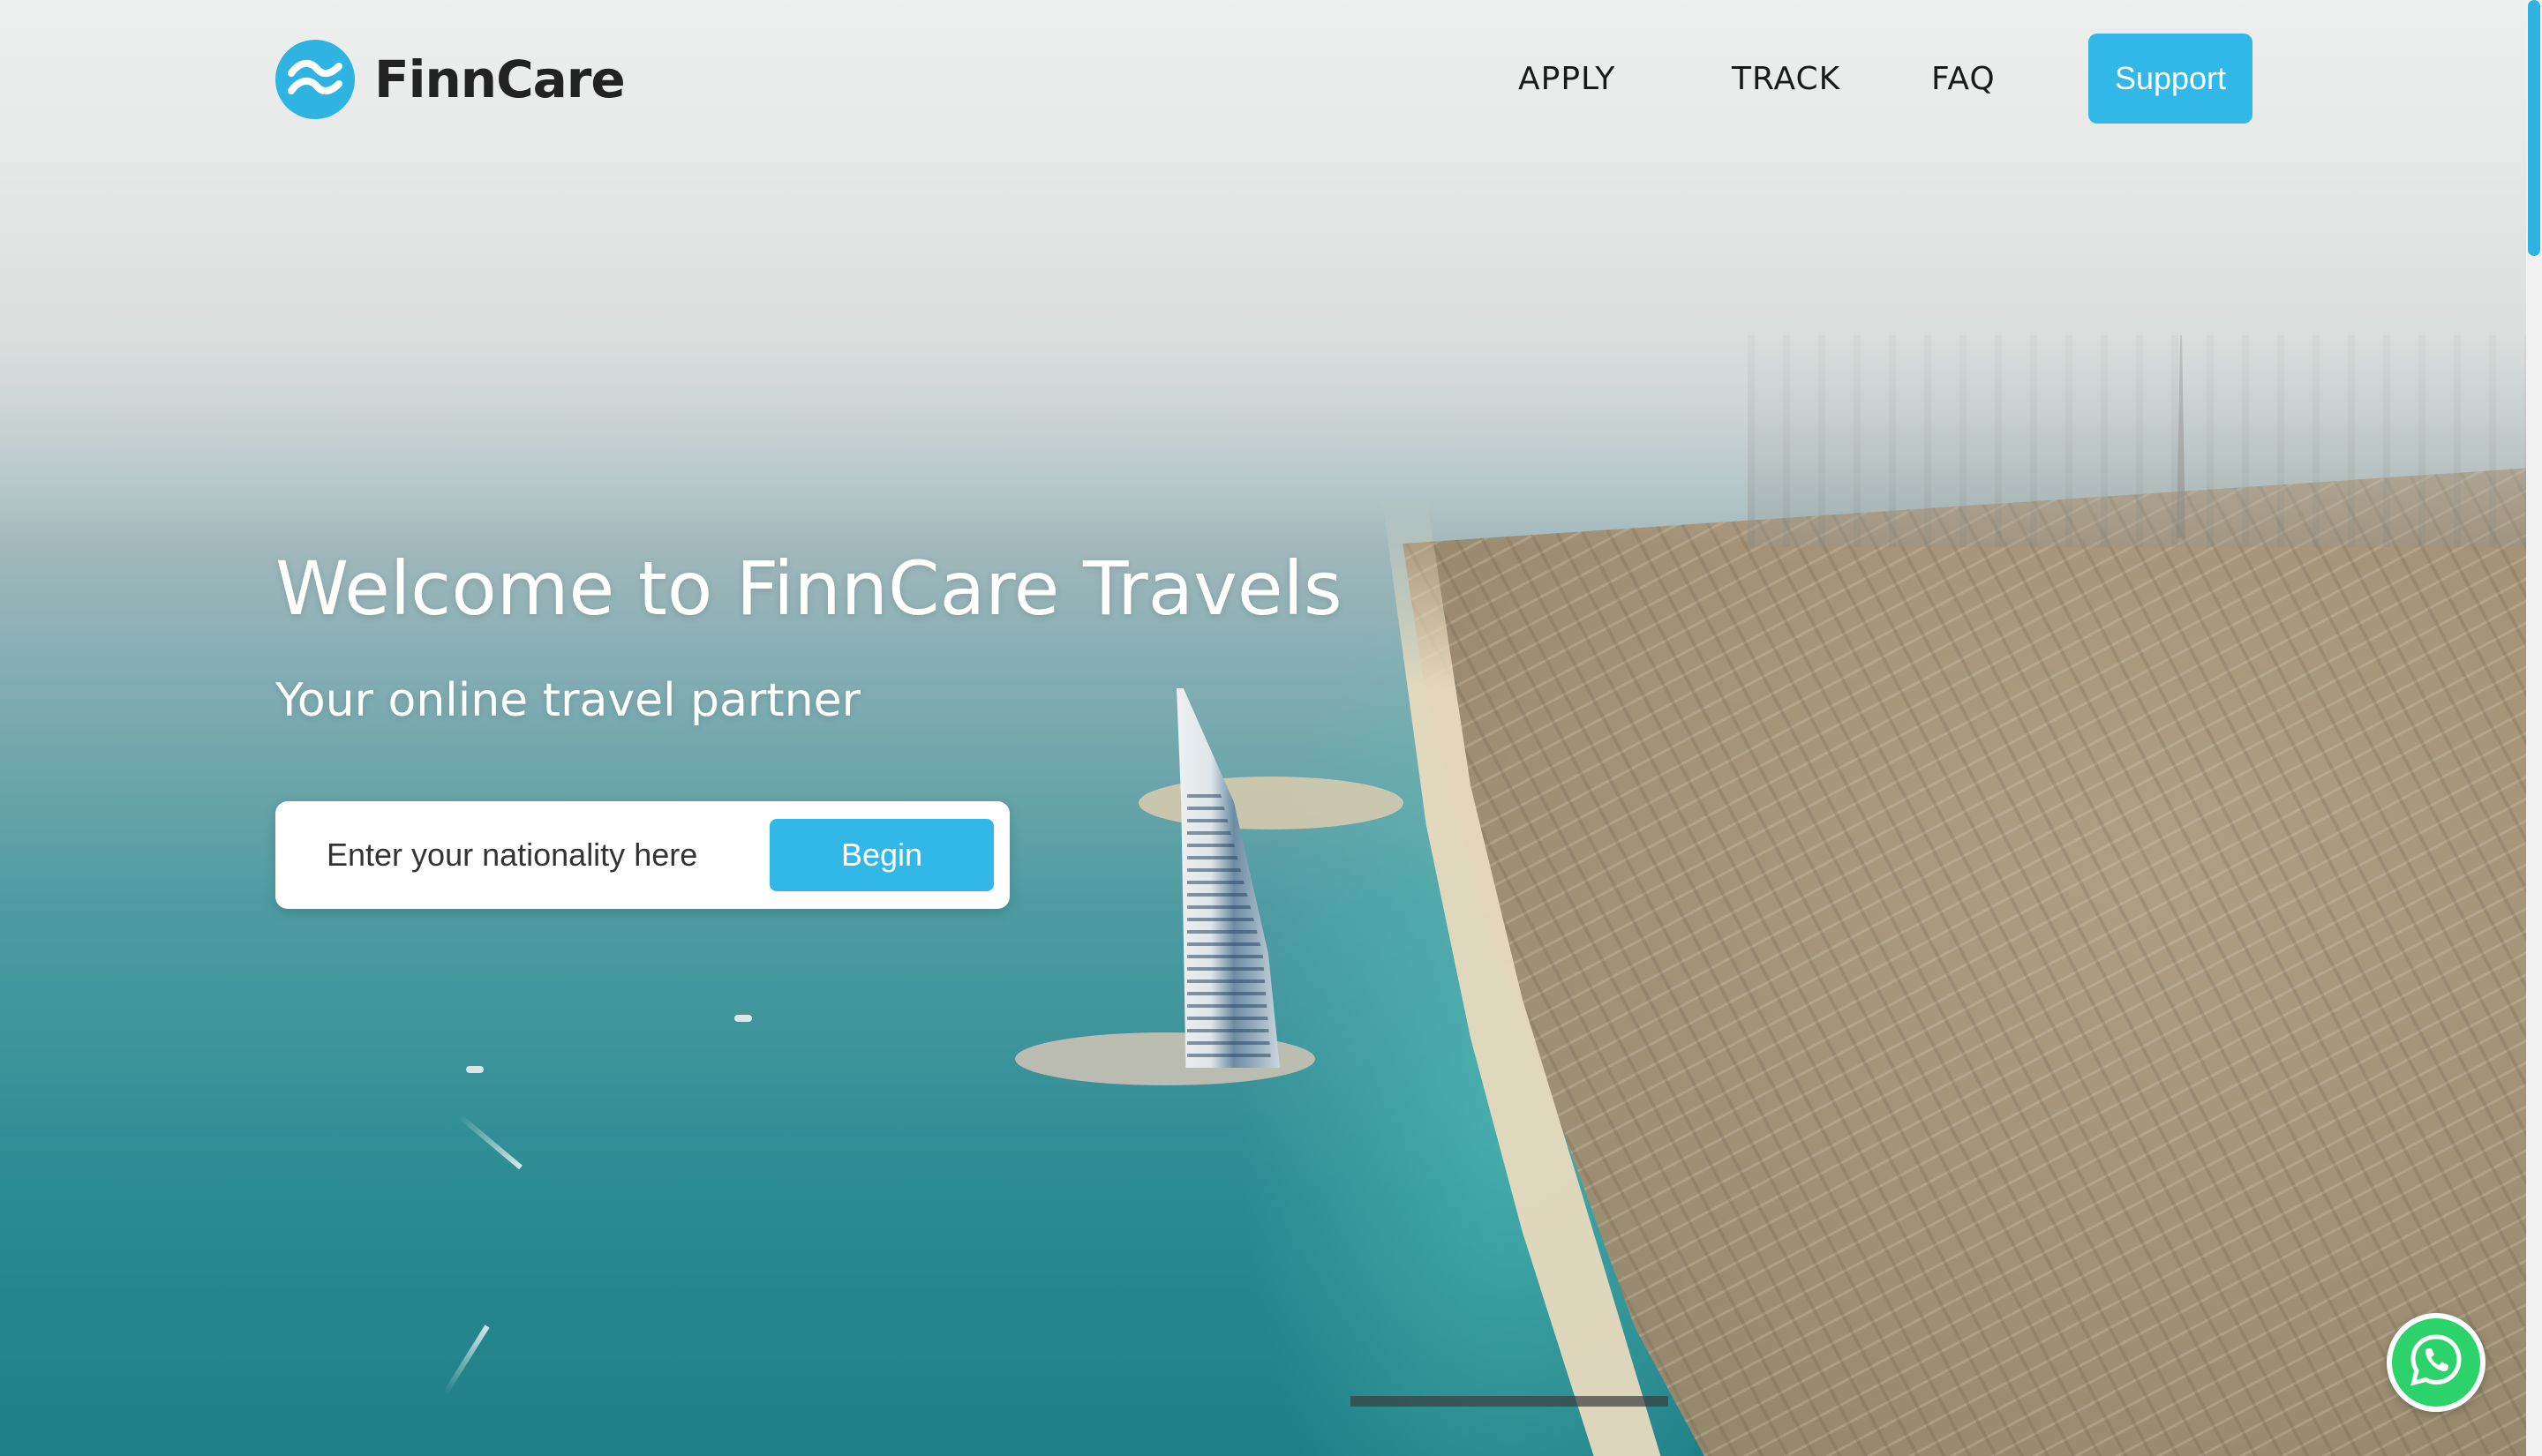 This screenshot has height=1456, width=2542. What do you see at coordinates (315, 79) in the screenshot?
I see `wave-logo-icon` at bounding box center [315, 79].